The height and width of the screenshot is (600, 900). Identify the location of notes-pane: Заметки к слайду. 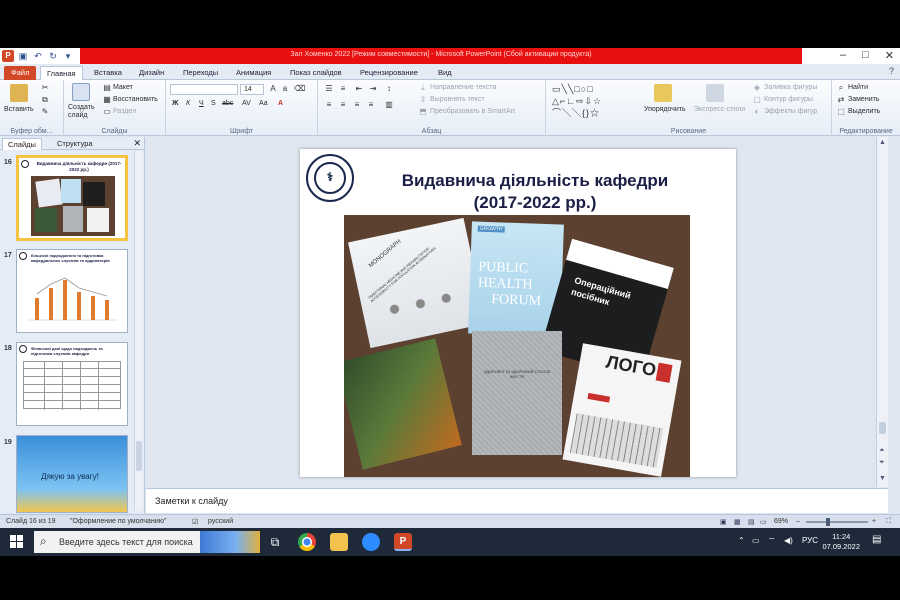
(517, 500).